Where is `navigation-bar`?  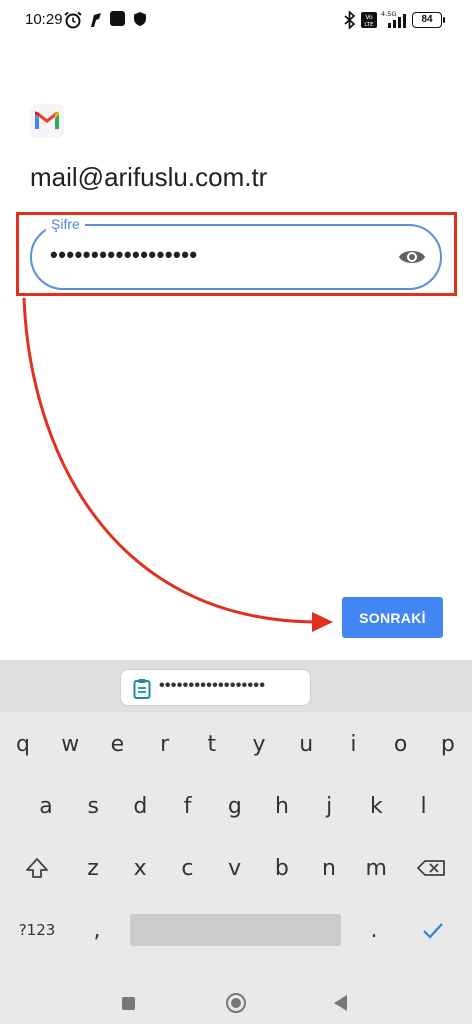 navigation-bar is located at coordinates (236, 996).